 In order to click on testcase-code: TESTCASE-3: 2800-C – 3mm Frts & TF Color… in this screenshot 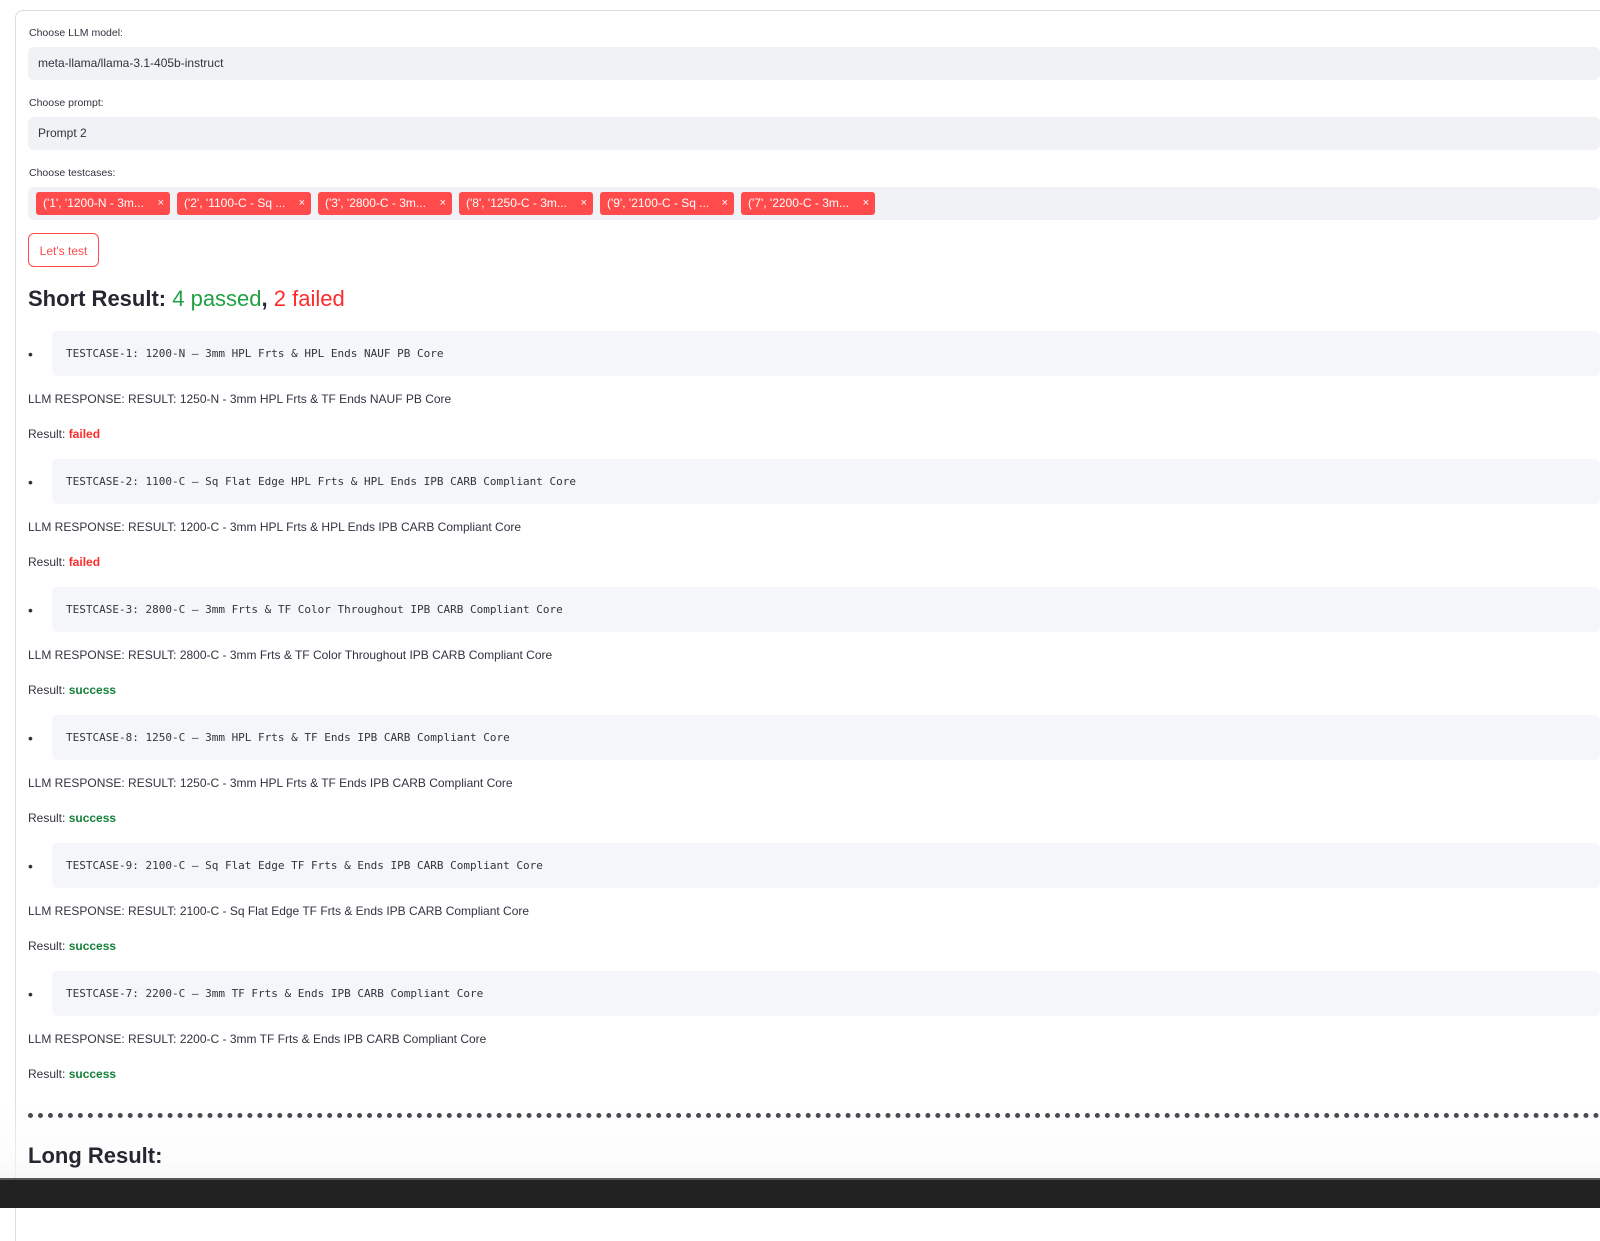, I will do `click(826, 609)`.